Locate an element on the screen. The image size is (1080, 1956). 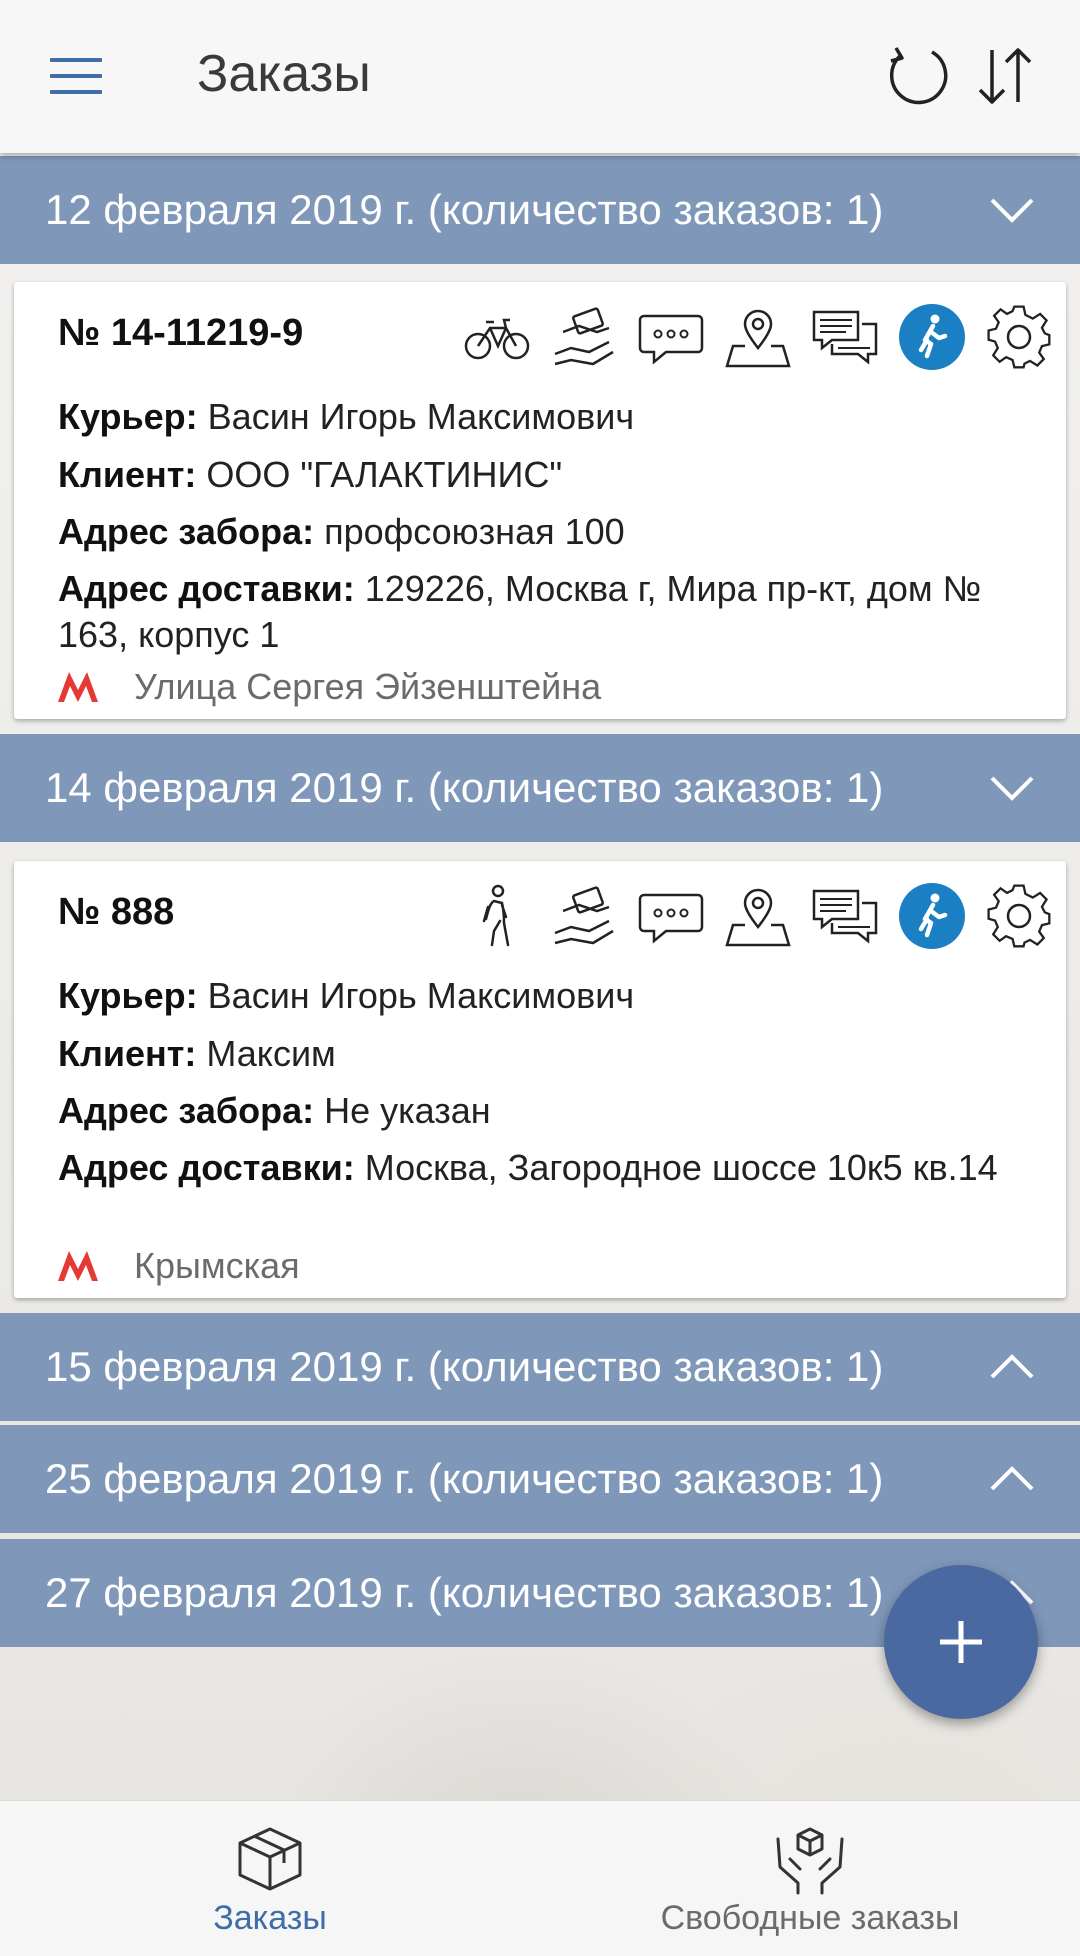
page-title: Заказы is located at coordinates (284, 74).